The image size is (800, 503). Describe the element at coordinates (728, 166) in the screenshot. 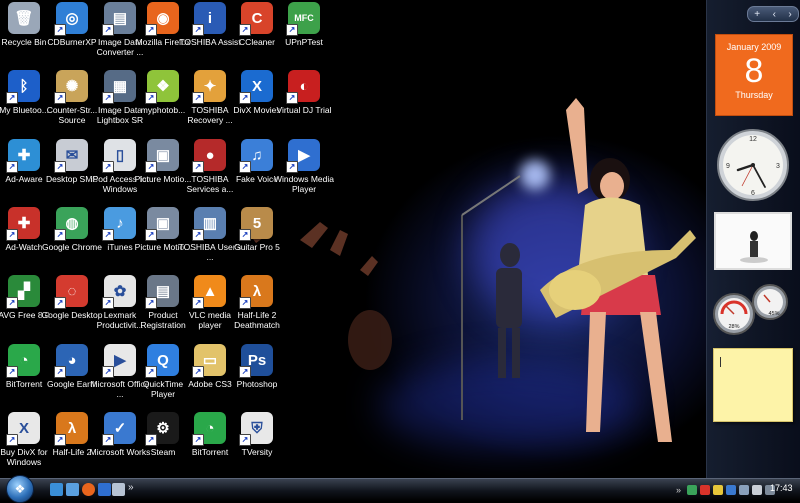

I see `svg-text: 9` at that location.